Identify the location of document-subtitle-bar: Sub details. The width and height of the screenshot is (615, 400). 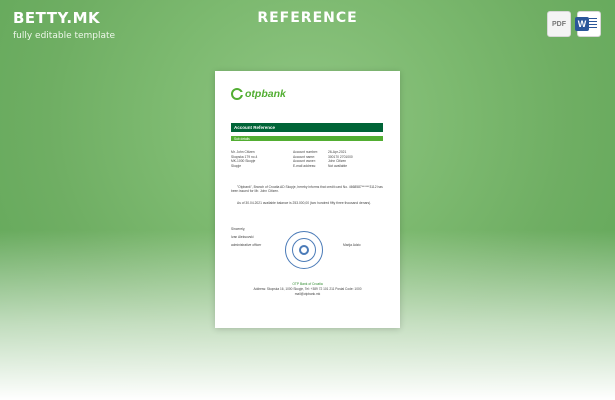
(307, 138).